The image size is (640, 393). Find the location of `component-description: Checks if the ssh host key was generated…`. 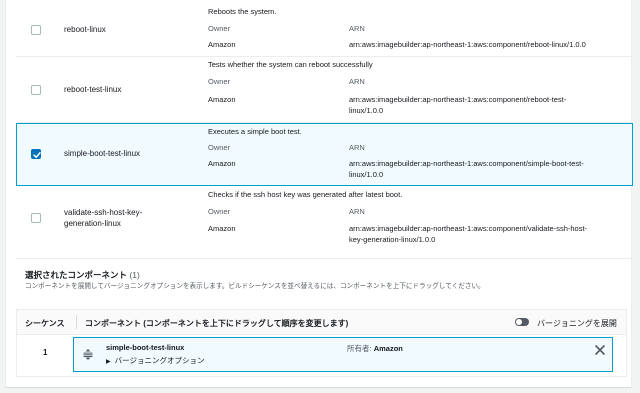

component-description: Checks if the ssh host key was generated… is located at coordinates (305, 194).